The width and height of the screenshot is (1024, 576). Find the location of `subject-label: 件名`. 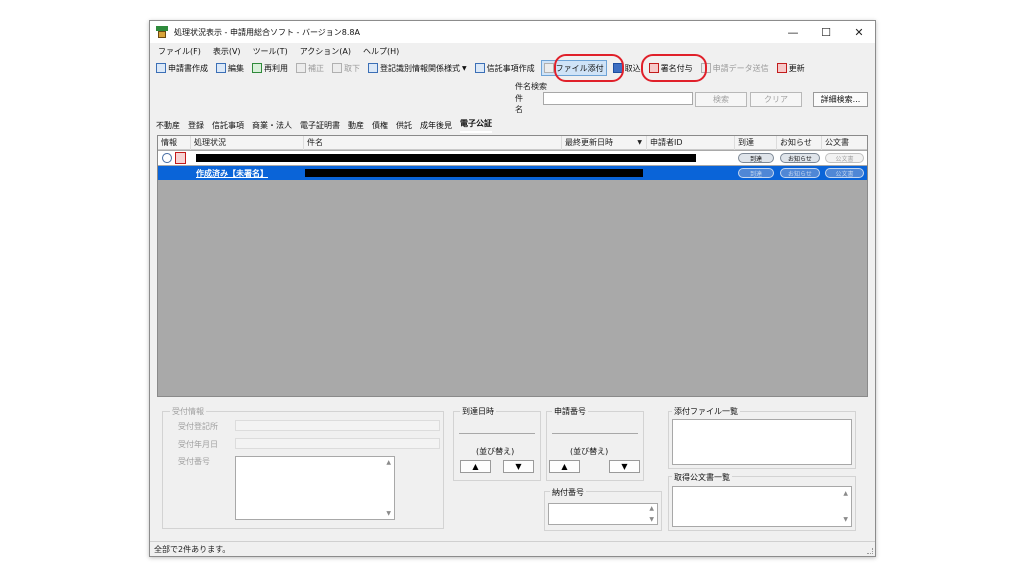

subject-label: 件名 is located at coordinates (519, 104).